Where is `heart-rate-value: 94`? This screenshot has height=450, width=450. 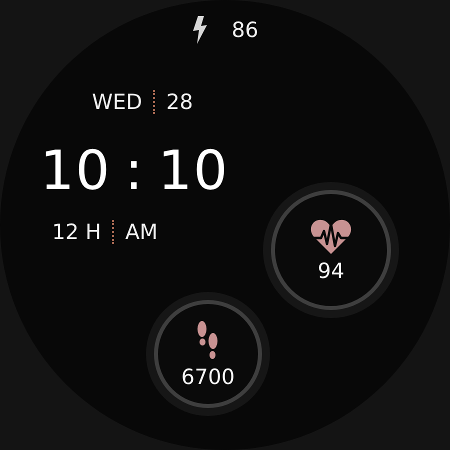
heart-rate-value: 94 is located at coordinates (331, 271).